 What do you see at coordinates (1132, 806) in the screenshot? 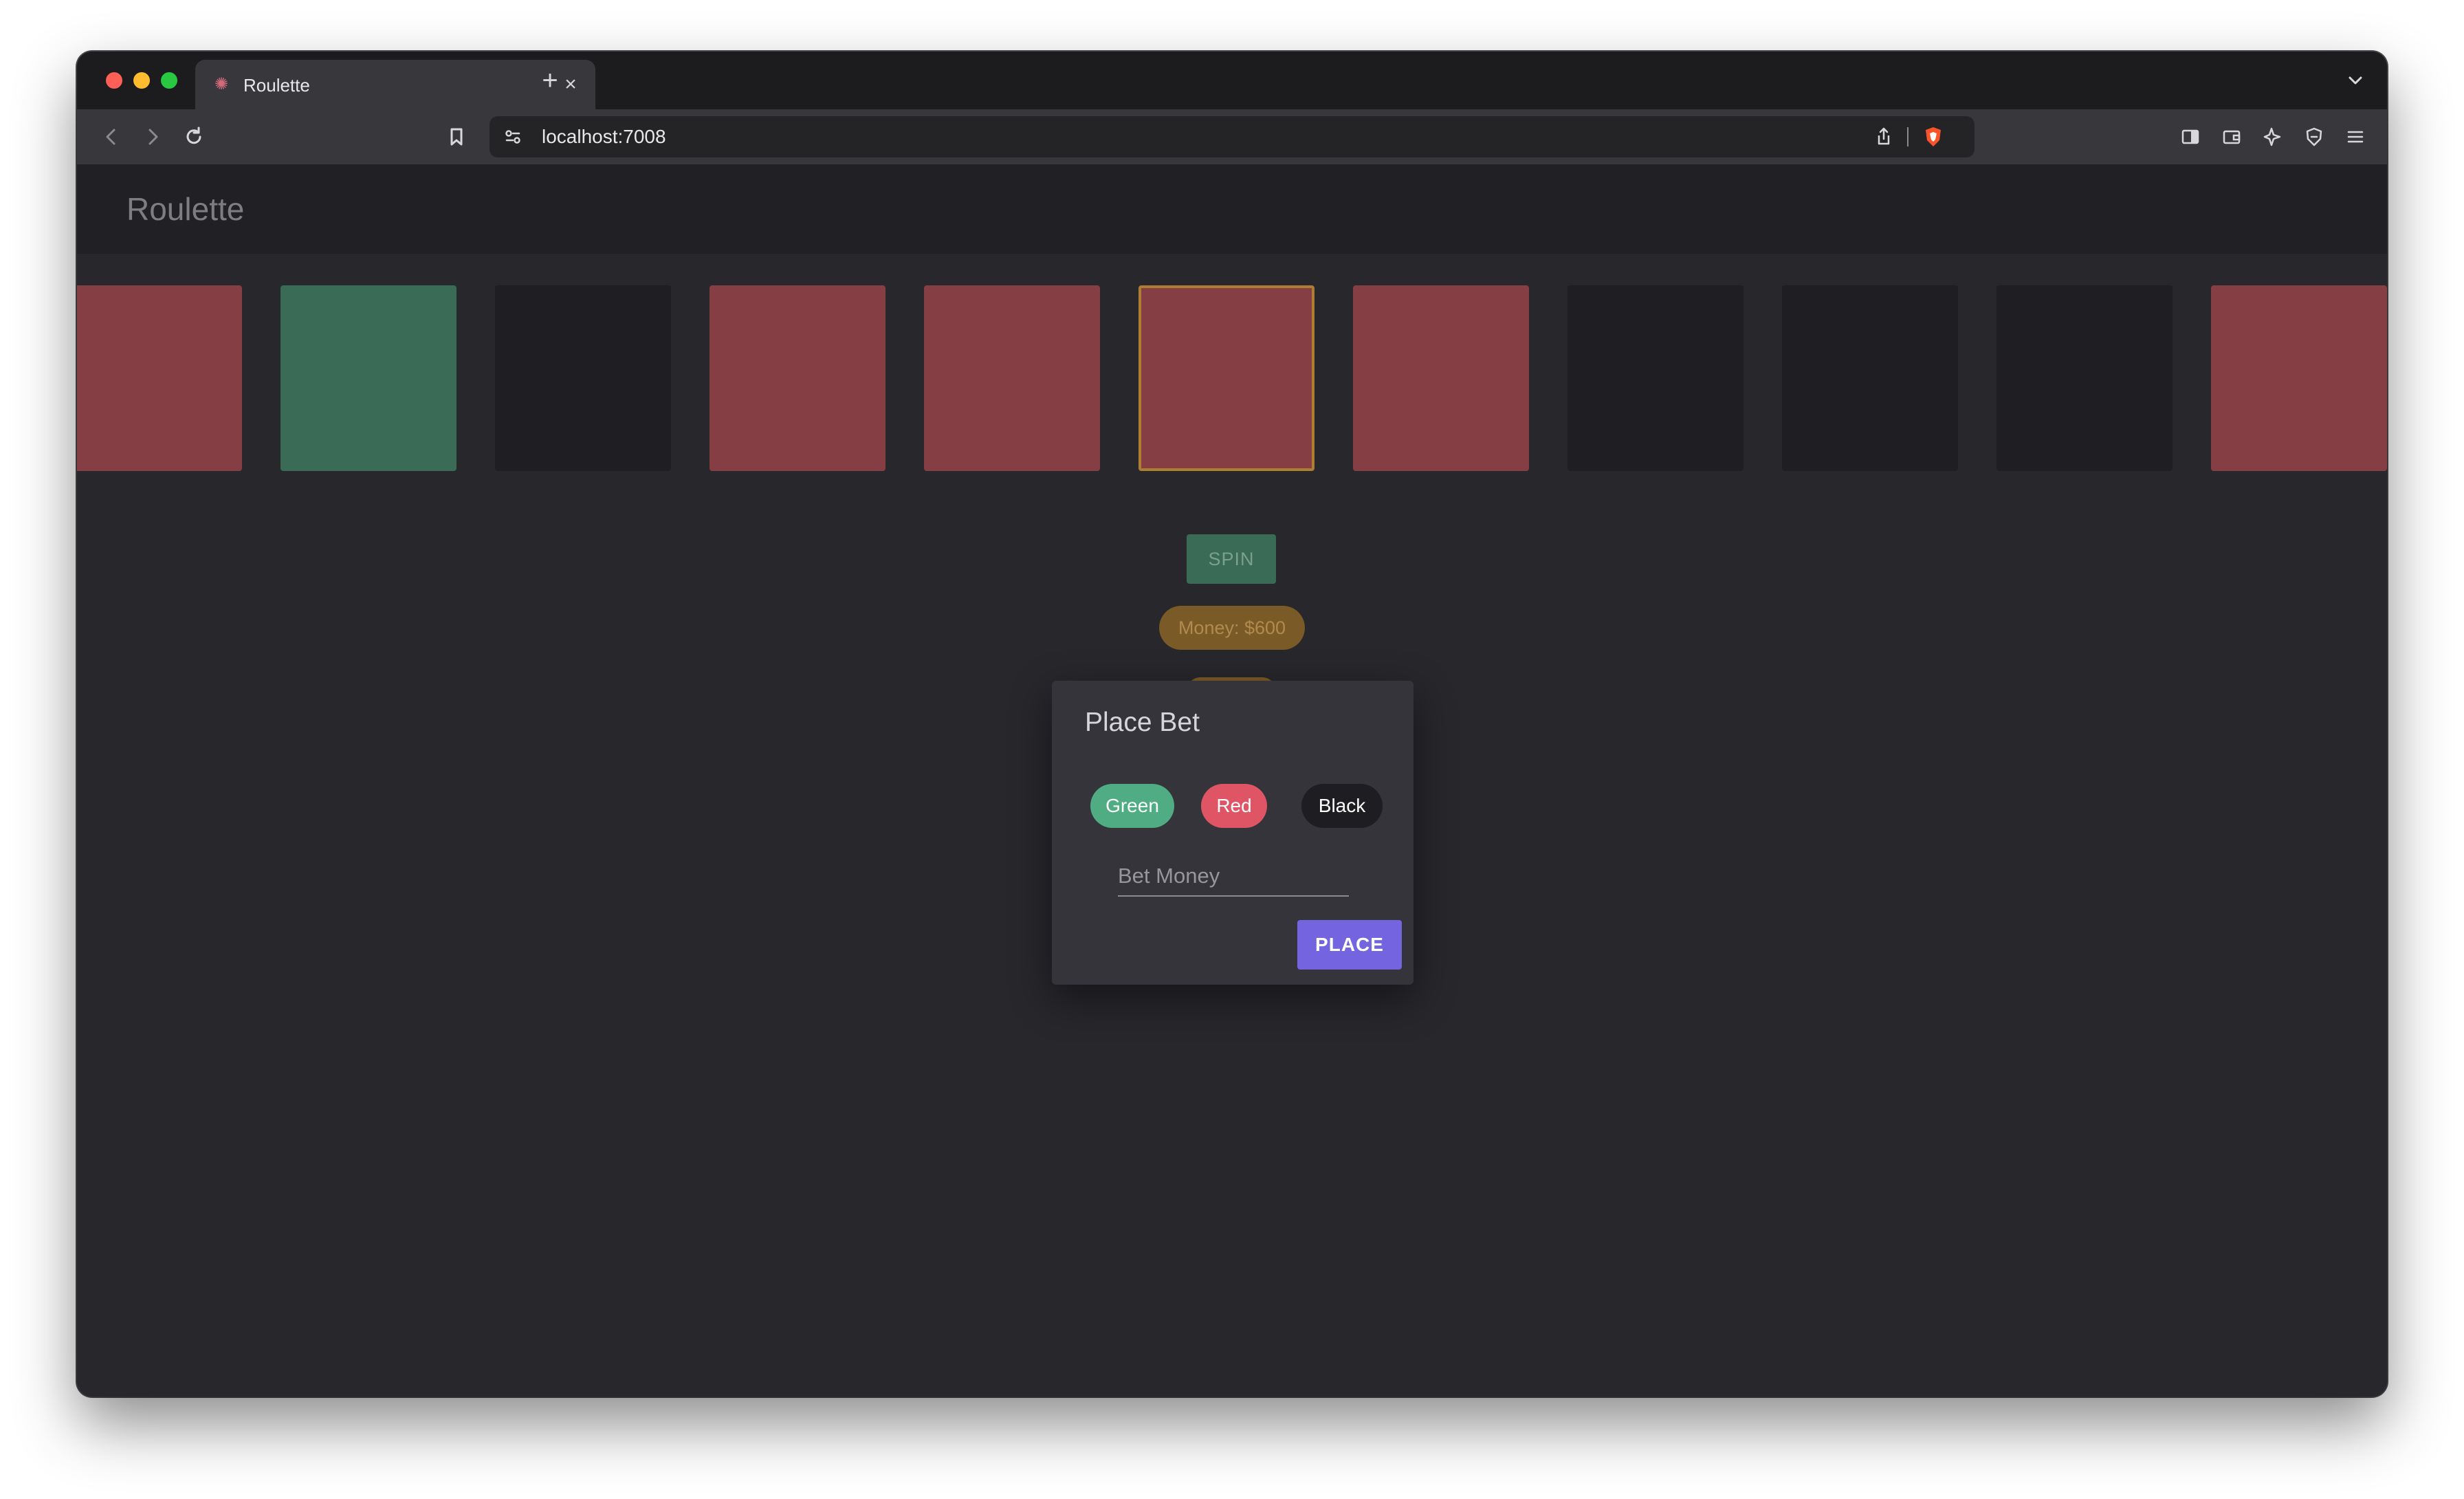
I see `bet-green-button: Green` at bounding box center [1132, 806].